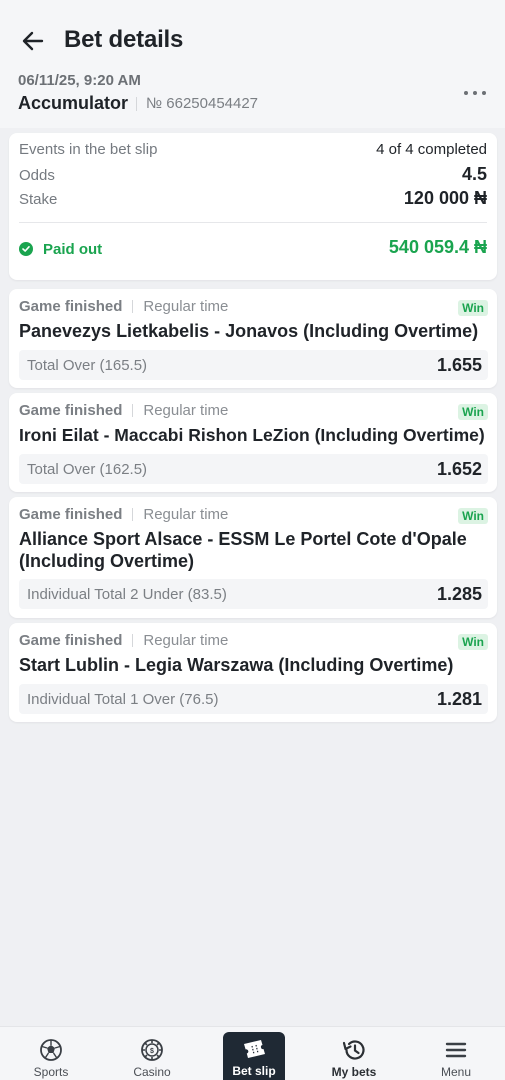  I want to click on nav-casino: $ Casino, so click(152, 1053).